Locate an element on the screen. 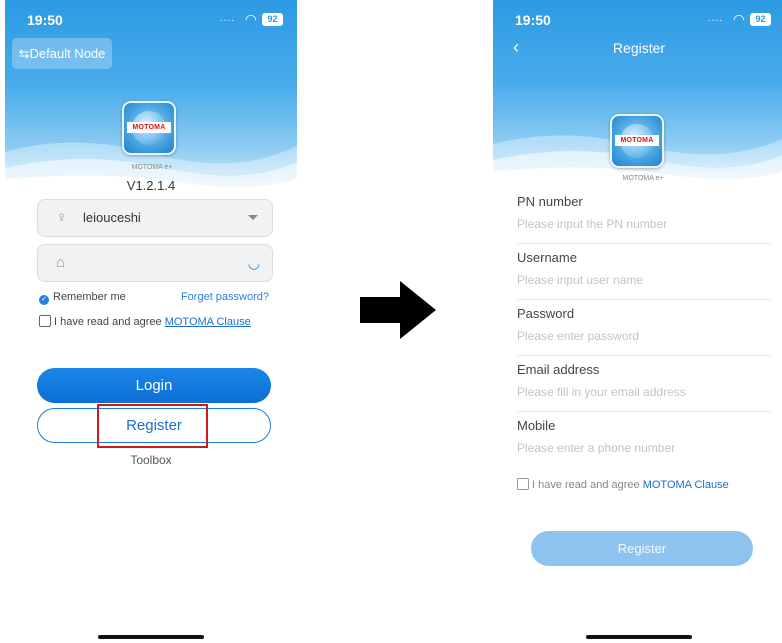  page-title: Register is located at coordinates (639, 48).